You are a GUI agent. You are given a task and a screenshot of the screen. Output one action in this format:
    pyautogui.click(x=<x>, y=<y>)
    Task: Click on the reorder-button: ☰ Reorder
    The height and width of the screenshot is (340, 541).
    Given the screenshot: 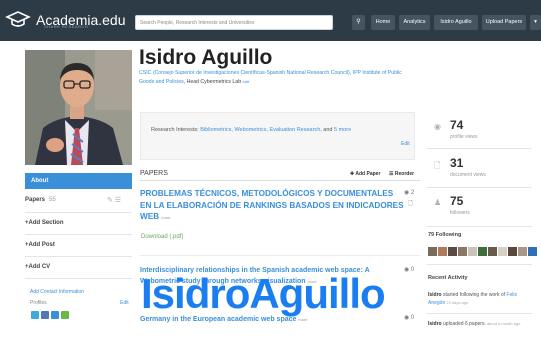 What is the action you would take?
    pyautogui.click(x=401, y=174)
    